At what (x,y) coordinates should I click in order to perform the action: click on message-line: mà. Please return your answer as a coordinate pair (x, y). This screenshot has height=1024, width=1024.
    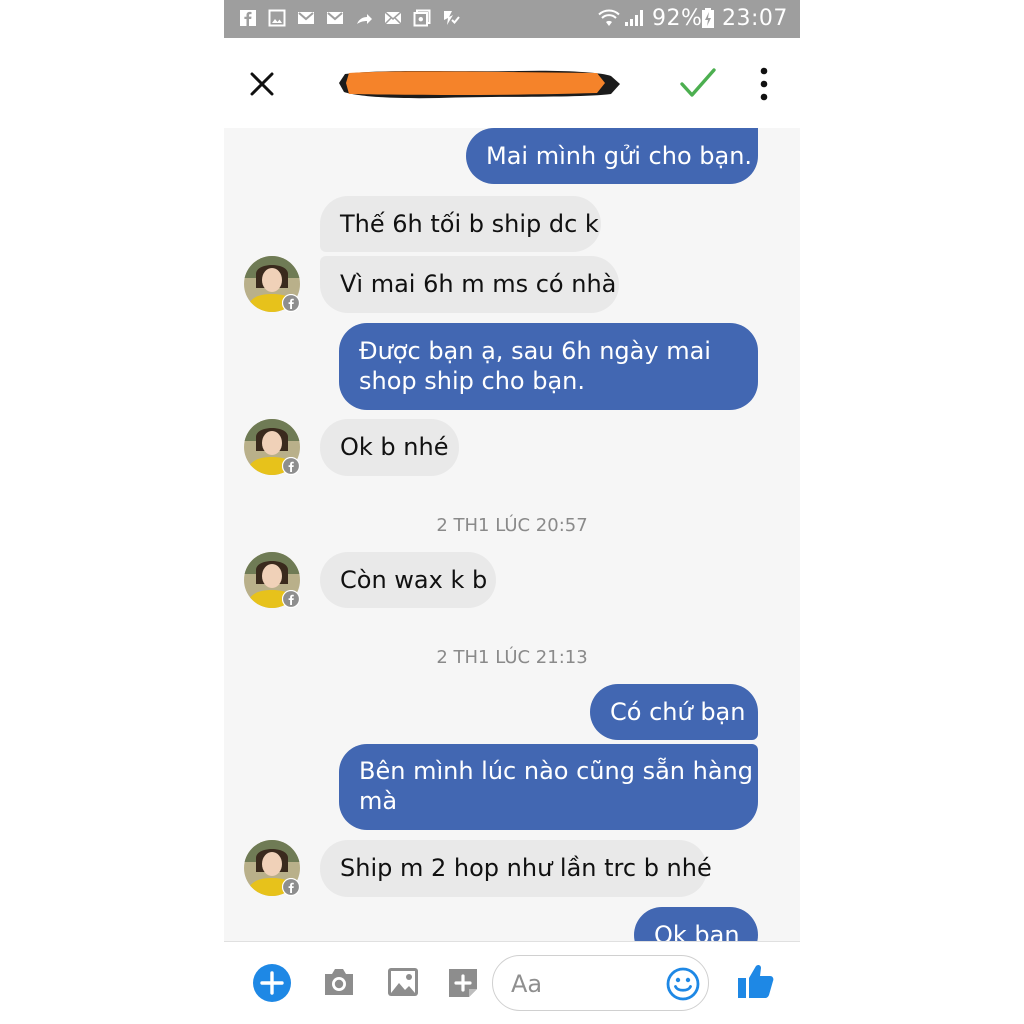
    Looking at the image, I should click on (378, 801).